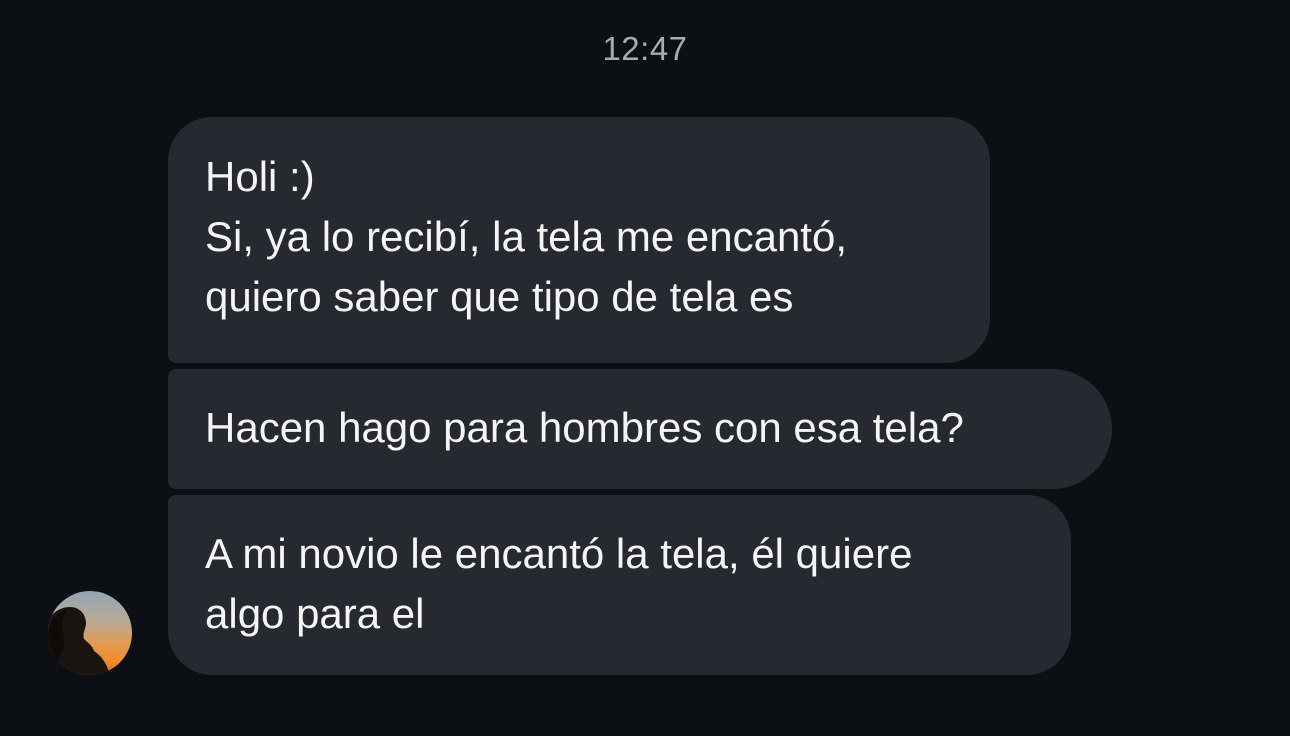 The height and width of the screenshot is (736, 1290). What do you see at coordinates (640, 429) in the screenshot?
I see `message-bubble-2: Hacen hago para hombres con esa tela?` at bounding box center [640, 429].